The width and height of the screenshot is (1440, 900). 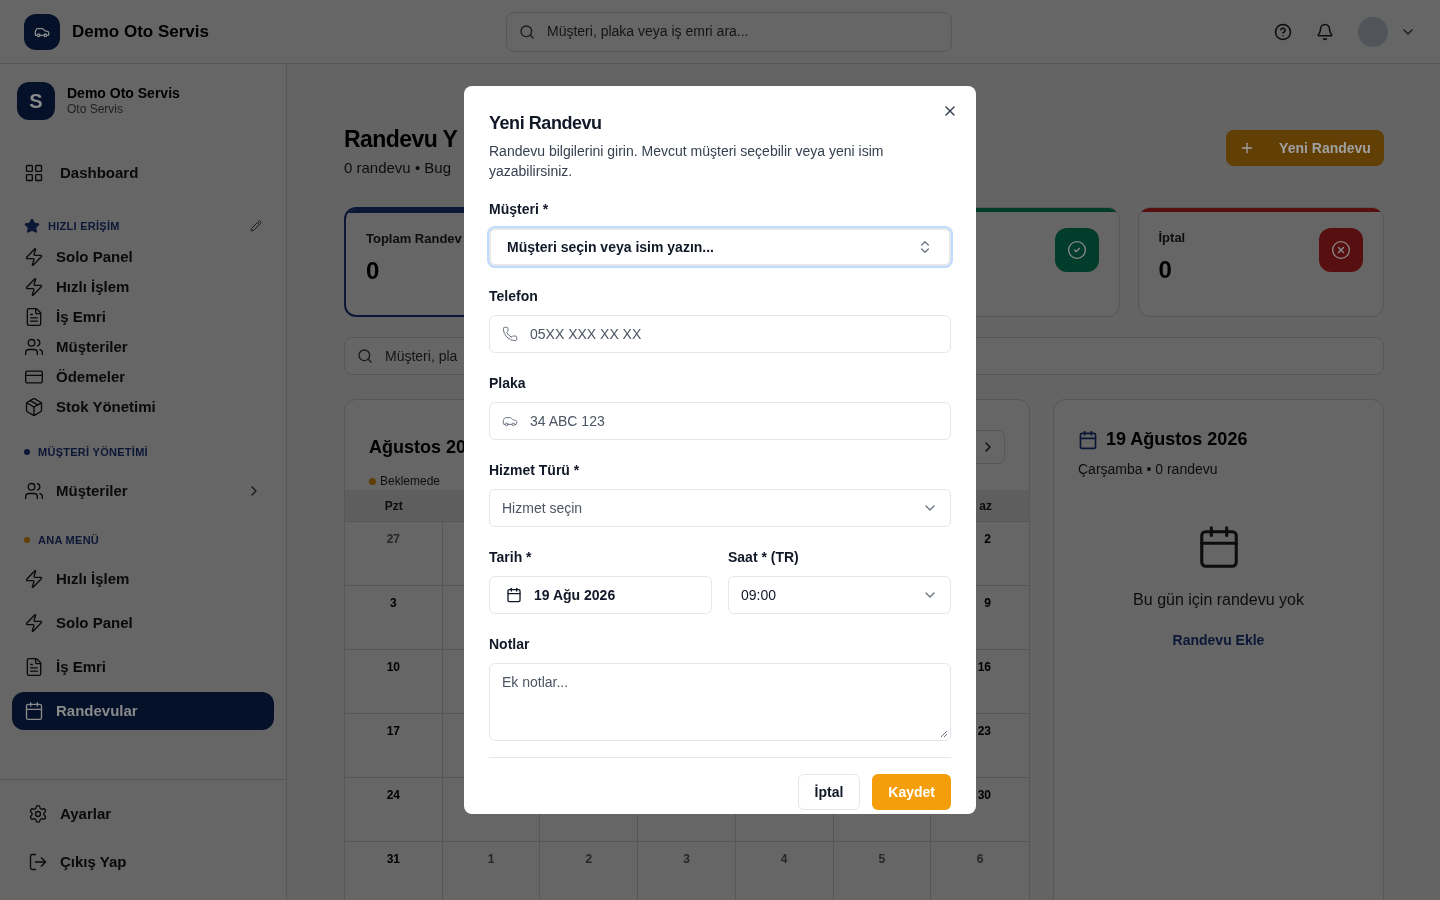 I want to click on sidebar-item: Ayarlar, so click(x=143, y=814).